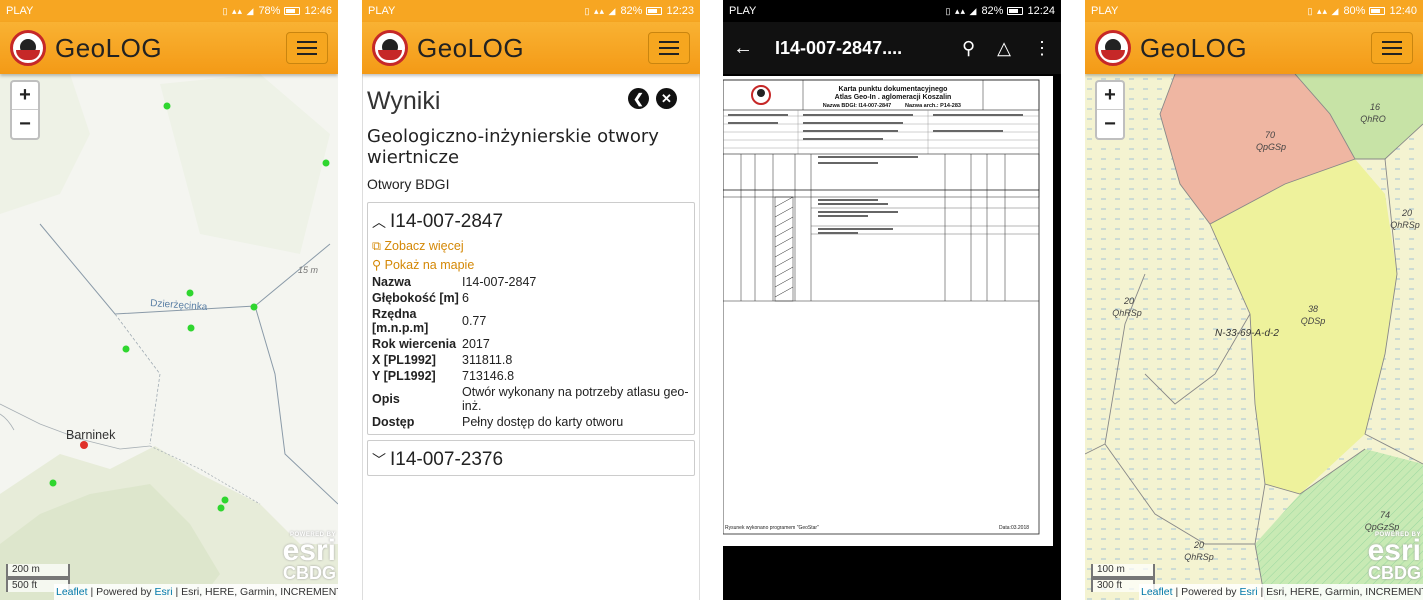 The height and width of the screenshot is (600, 1423). What do you see at coordinates (443, 376) in the screenshot?
I see `table-row: Y [PL1992] 713146.8` at bounding box center [443, 376].